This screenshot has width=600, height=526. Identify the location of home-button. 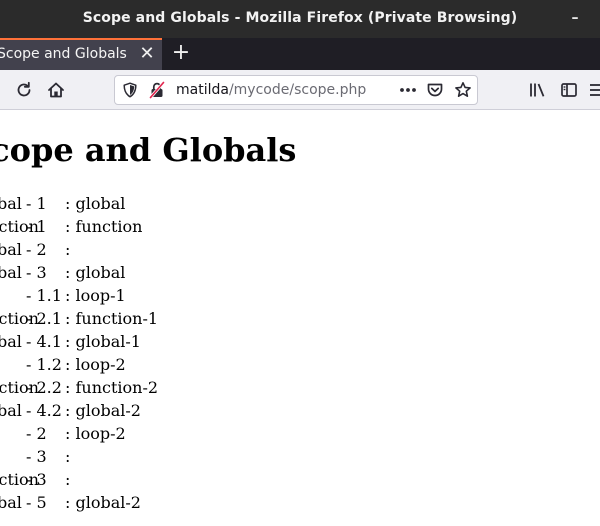
(56, 90).